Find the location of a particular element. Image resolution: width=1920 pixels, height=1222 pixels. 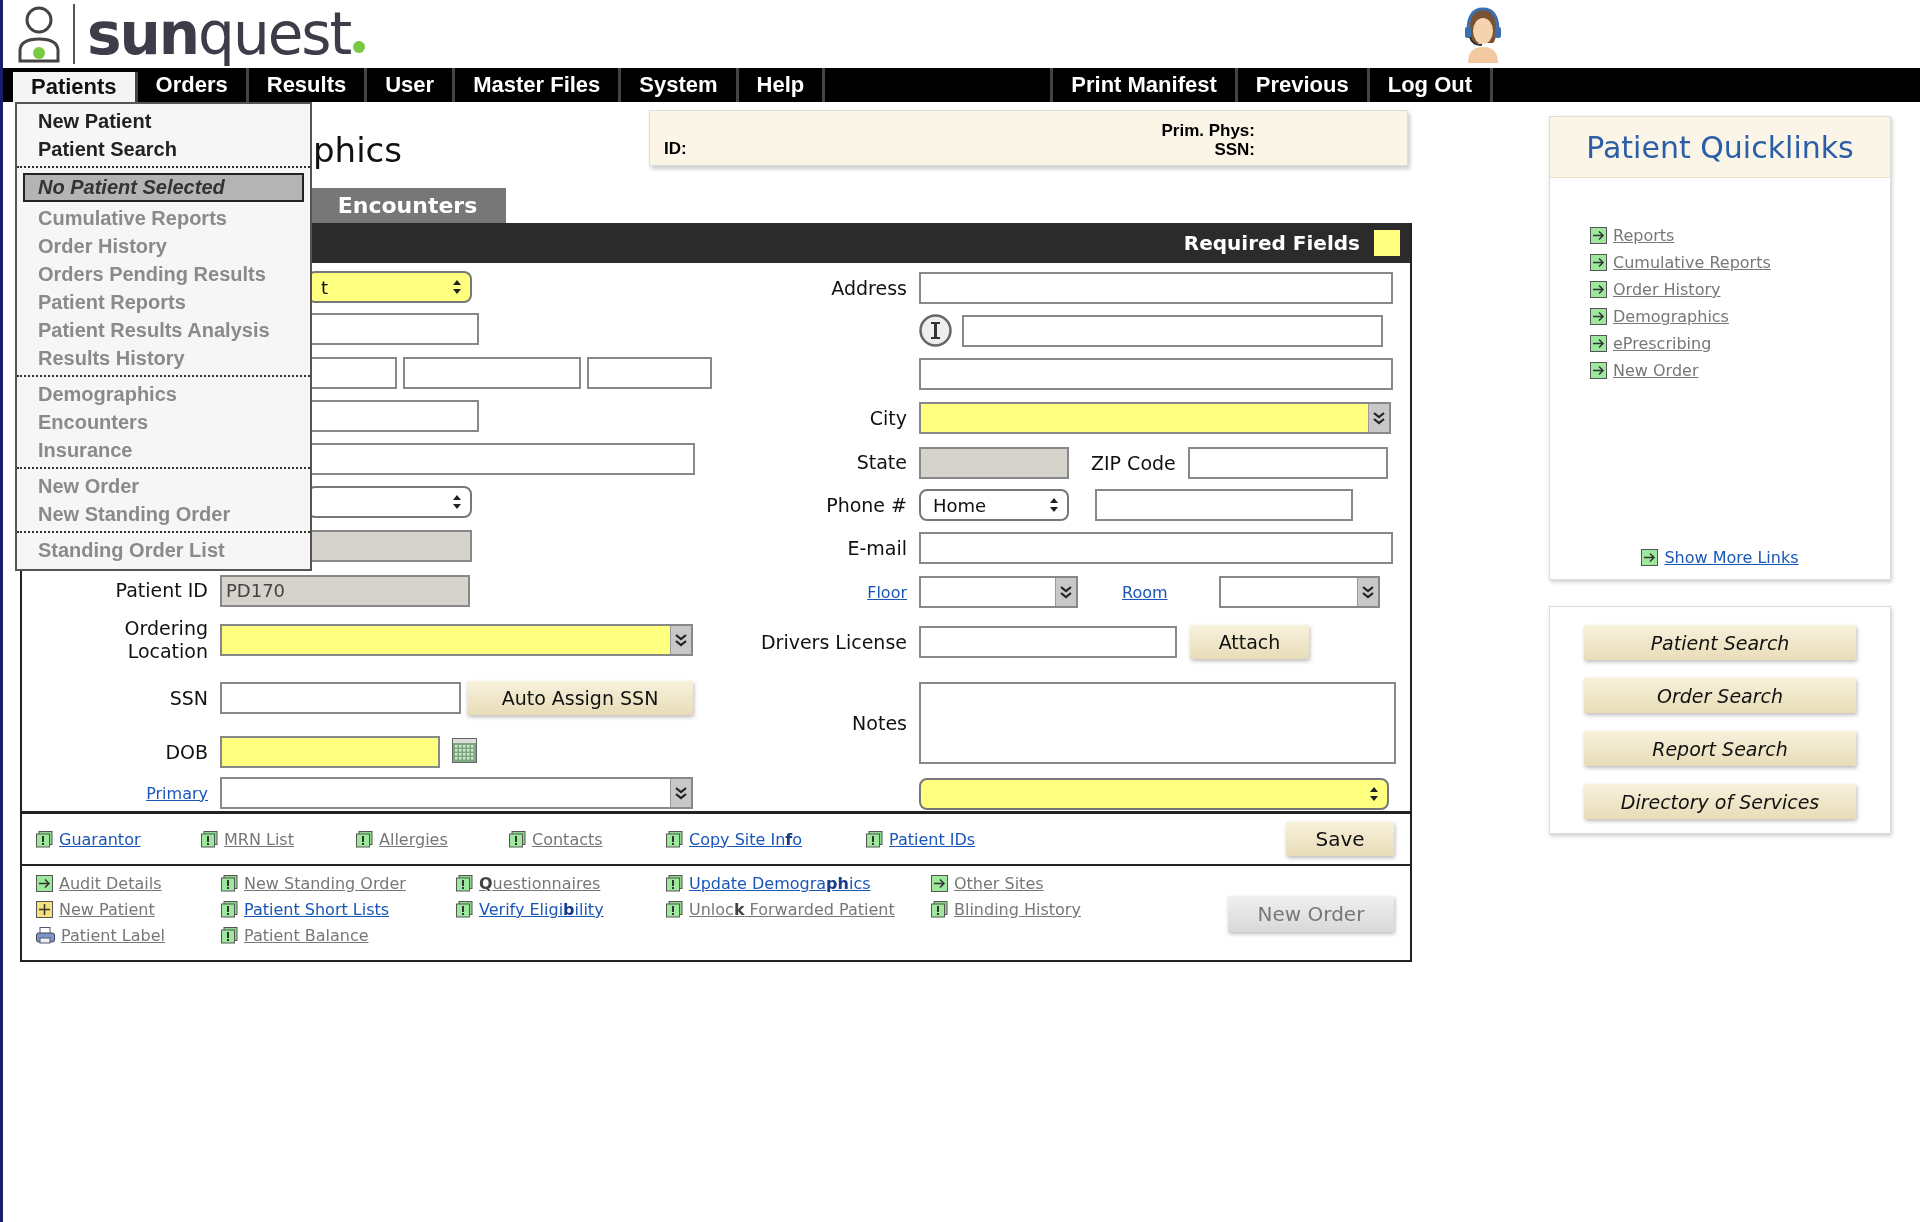

logo-dot-icon is located at coordinates (359, 47).